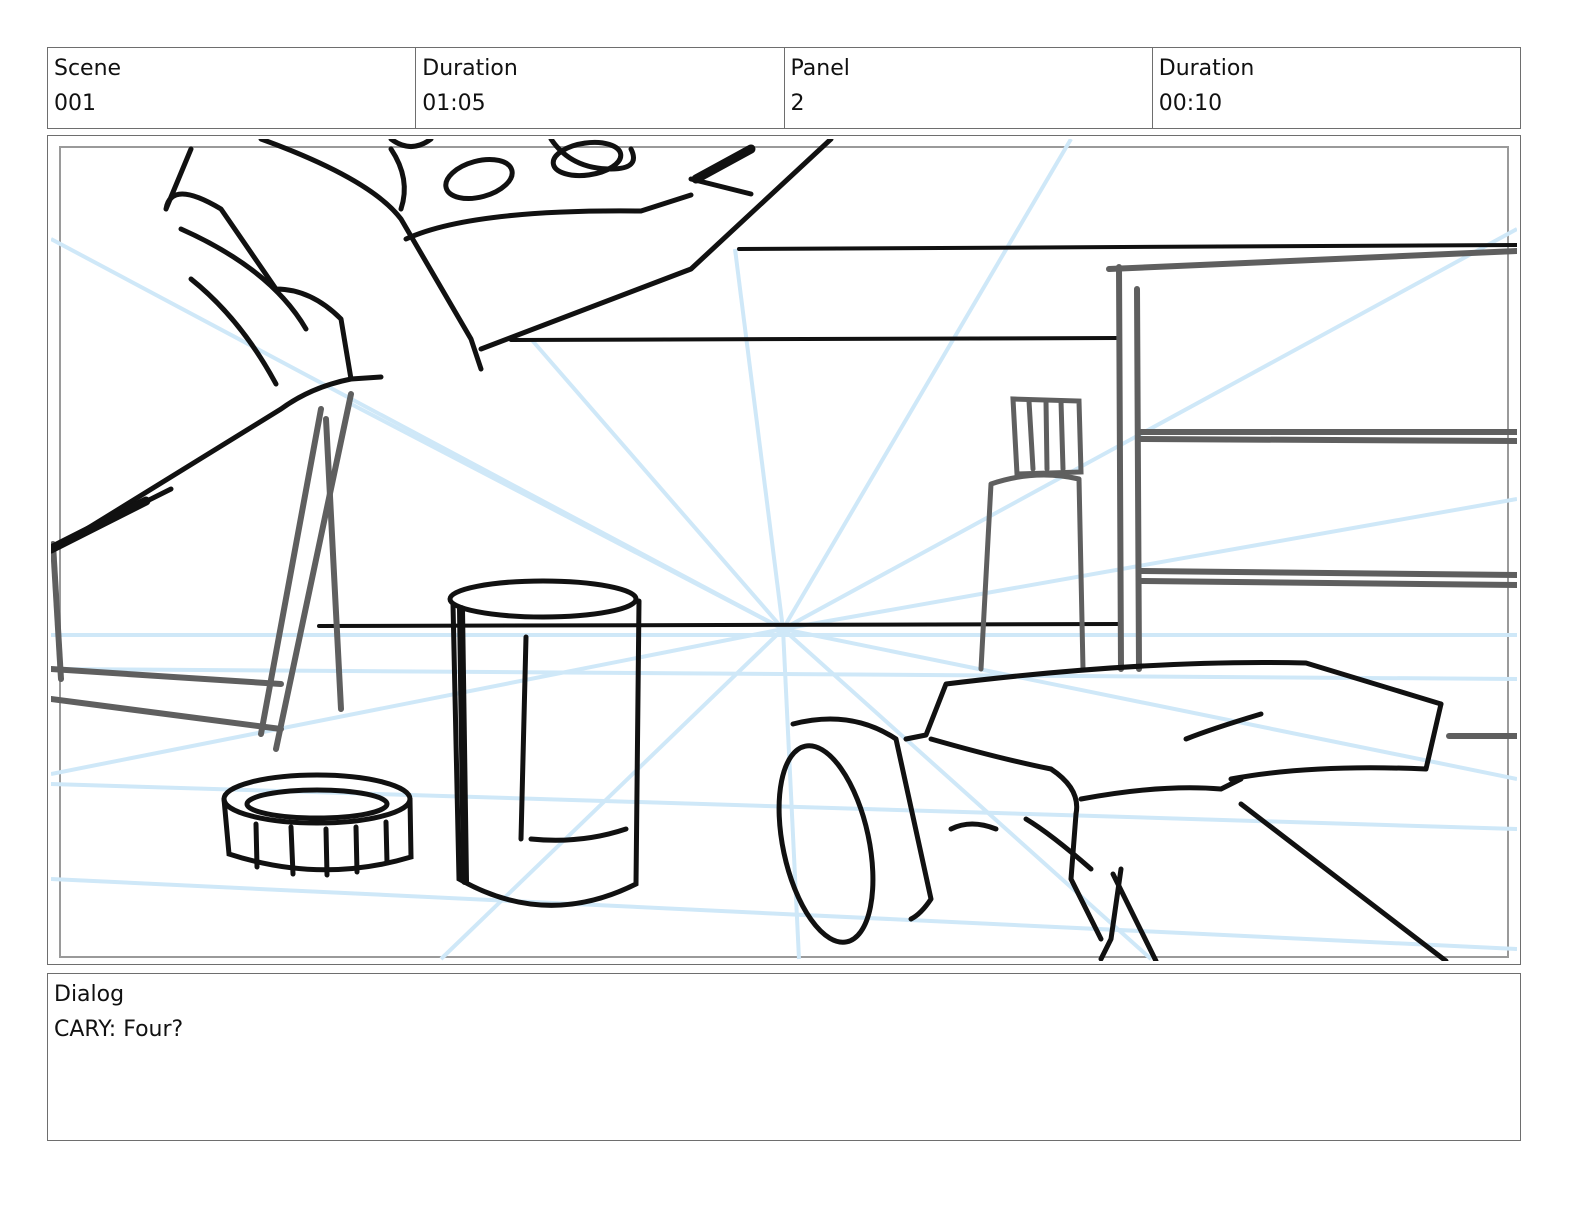 This screenshot has width=1584, height=1224. What do you see at coordinates (88, 68) in the screenshot?
I see `scene-label: Scene` at bounding box center [88, 68].